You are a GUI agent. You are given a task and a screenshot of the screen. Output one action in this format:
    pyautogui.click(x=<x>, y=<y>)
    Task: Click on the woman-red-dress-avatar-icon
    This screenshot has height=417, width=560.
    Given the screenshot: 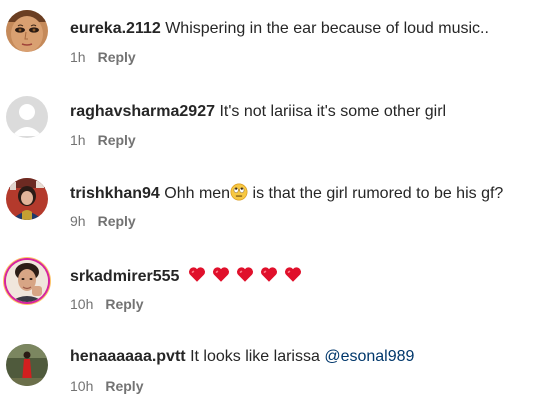 What is the action you would take?
    pyautogui.click(x=27, y=365)
    